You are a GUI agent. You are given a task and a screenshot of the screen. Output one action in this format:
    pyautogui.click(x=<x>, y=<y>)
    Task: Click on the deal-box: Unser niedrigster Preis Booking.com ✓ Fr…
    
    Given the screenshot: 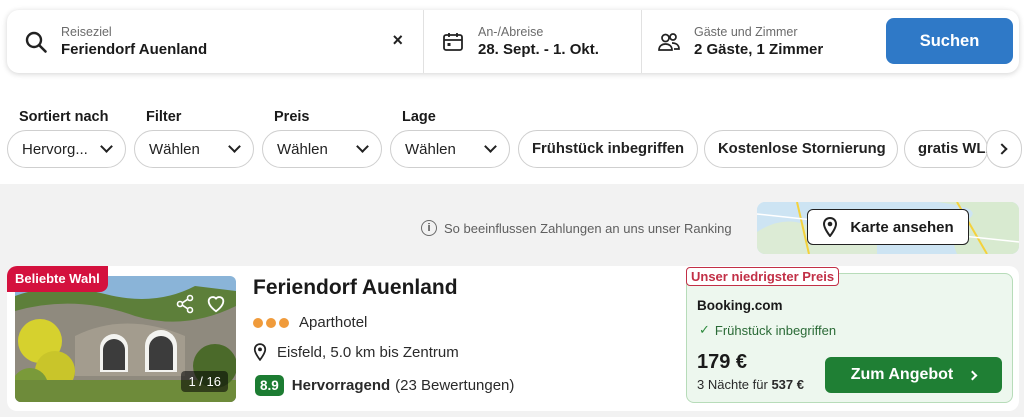 What is the action you would take?
    pyautogui.click(x=849, y=335)
    